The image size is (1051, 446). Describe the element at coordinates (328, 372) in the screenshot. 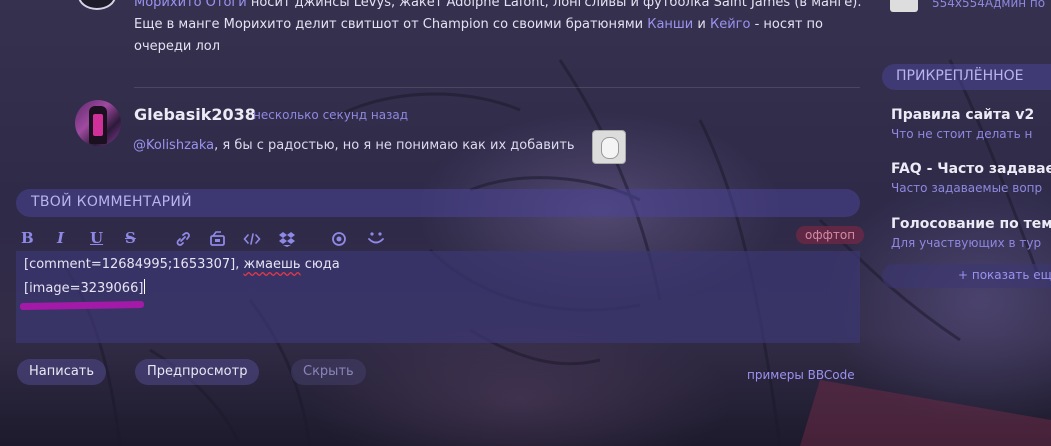

I see `hide-button: Скрыть` at that location.